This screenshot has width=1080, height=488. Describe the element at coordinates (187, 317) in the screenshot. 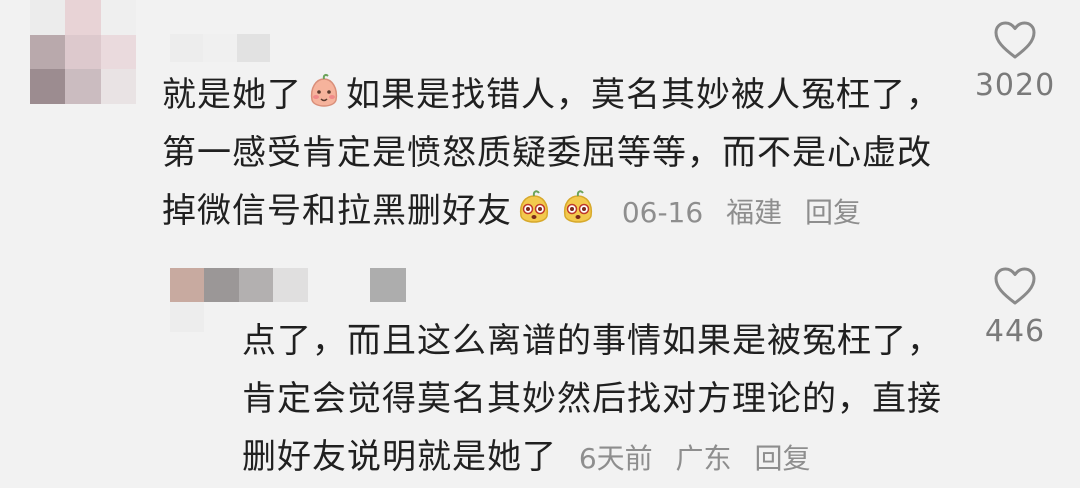

I see `avatar-extra` at that location.